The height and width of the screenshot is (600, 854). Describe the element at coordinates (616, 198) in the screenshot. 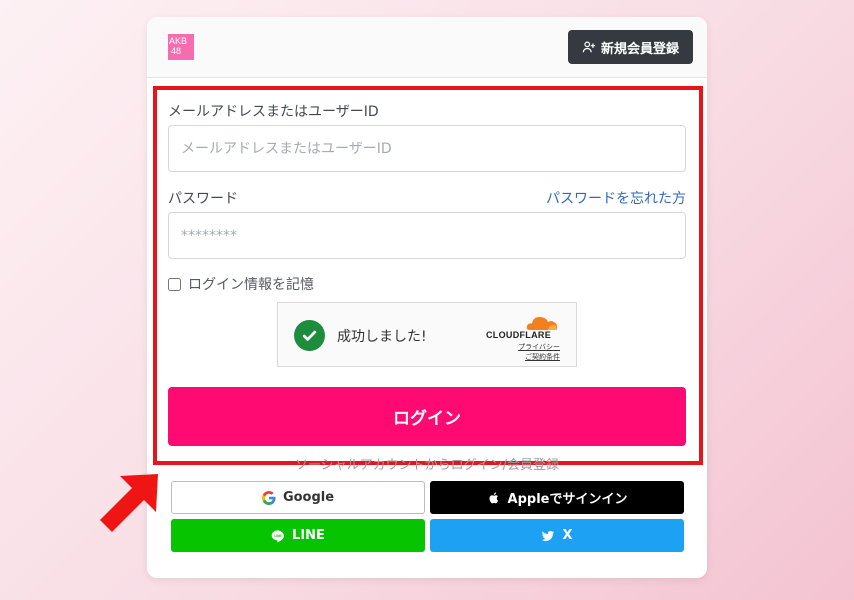

I see `forgot-password-link: パスワードを忘れた方` at that location.